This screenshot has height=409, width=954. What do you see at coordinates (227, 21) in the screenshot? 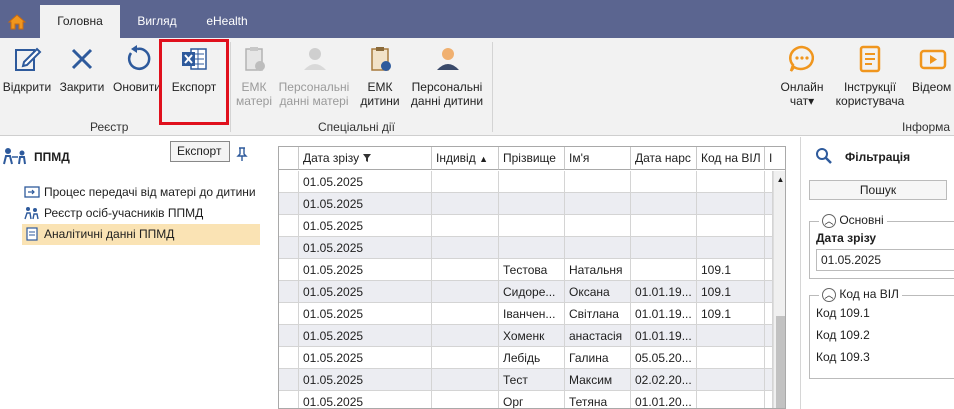
I see `tab-ehealth: eHealth` at bounding box center [227, 21].